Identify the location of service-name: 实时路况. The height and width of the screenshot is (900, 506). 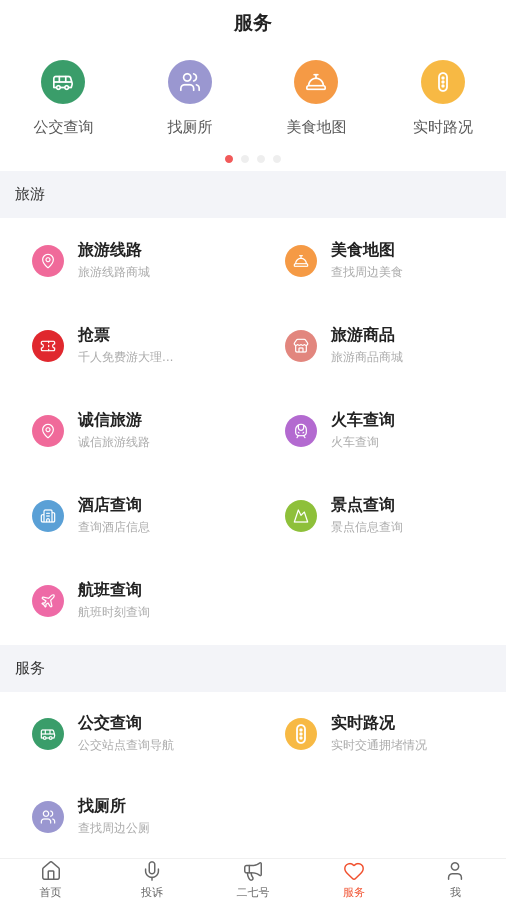
(379, 723).